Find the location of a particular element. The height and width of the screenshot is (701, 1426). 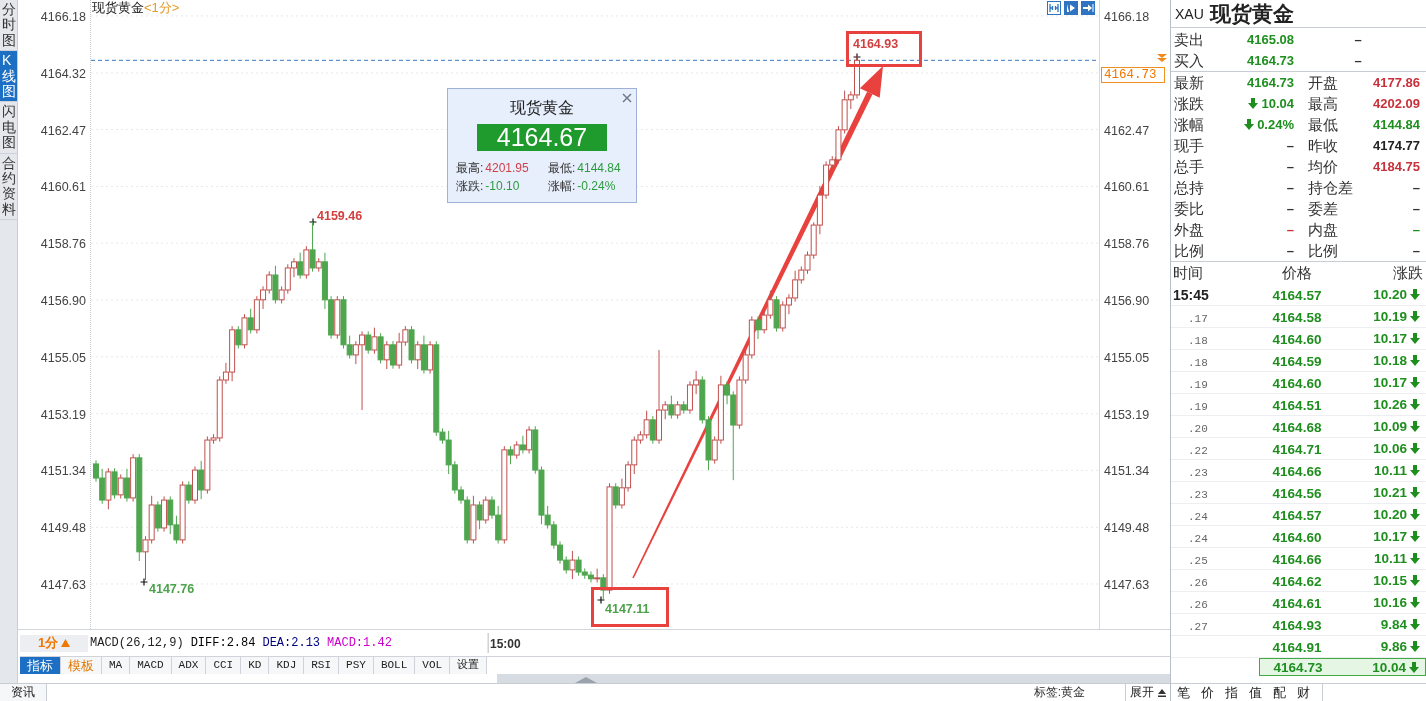

indicator-tab: ADX is located at coordinates (189, 665).